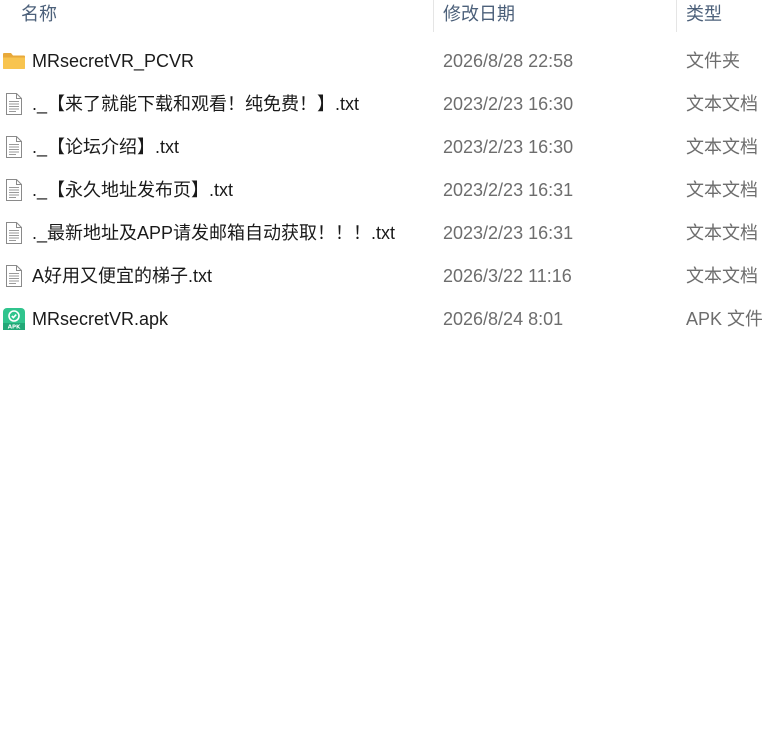  What do you see at coordinates (113, 61) in the screenshot?
I see `file-name: MRsecretVR_PCVR` at bounding box center [113, 61].